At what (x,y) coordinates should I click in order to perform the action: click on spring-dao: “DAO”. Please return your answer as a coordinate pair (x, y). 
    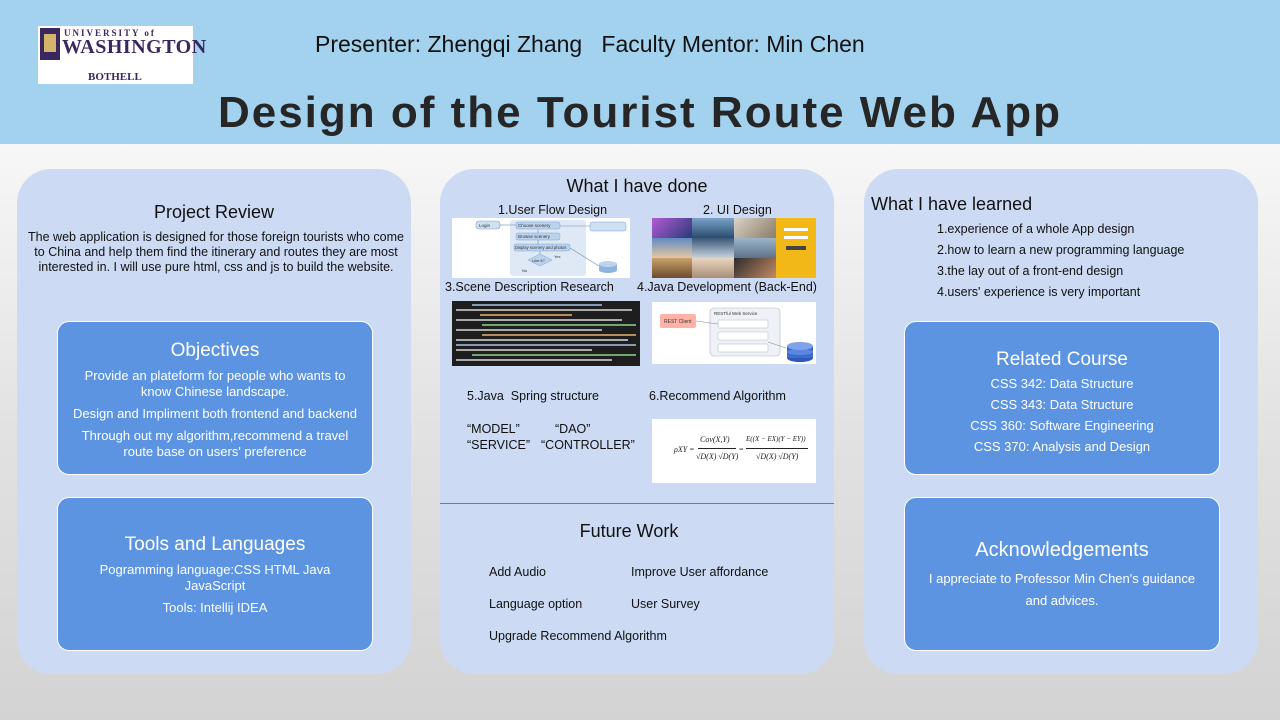
    Looking at the image, I should click on (573, 429).